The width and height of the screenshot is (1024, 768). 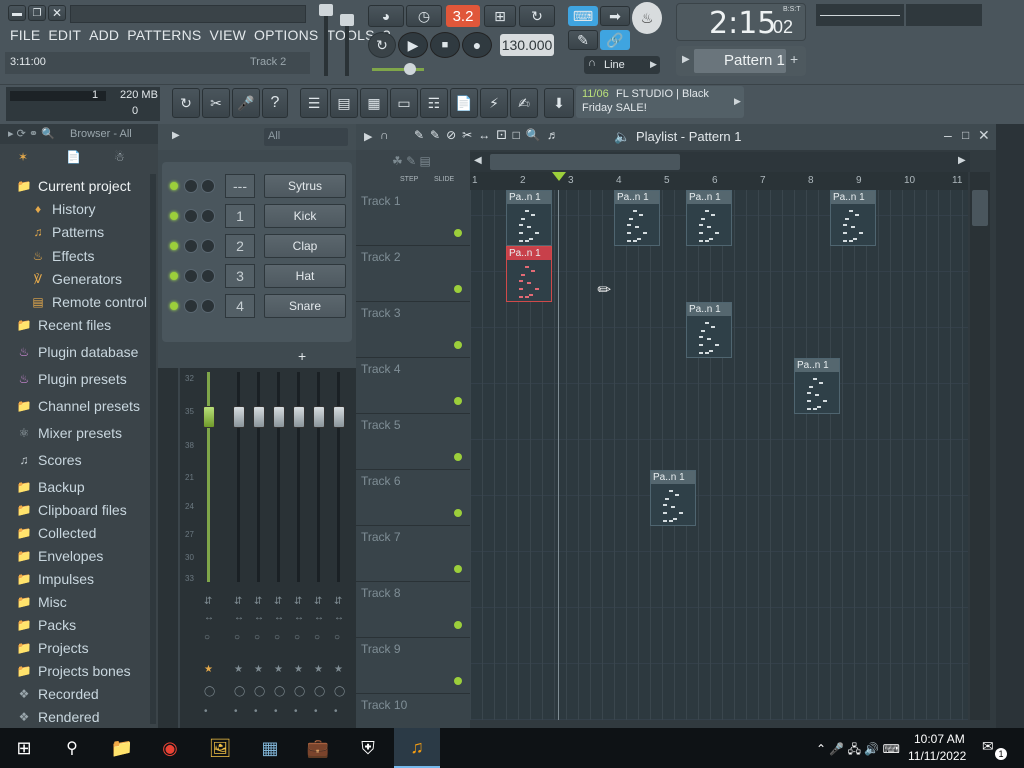 What do you see at coordinates (409, 179) in the screenshot?
I see `step-label: STEP` at bounding box center [409, 179].